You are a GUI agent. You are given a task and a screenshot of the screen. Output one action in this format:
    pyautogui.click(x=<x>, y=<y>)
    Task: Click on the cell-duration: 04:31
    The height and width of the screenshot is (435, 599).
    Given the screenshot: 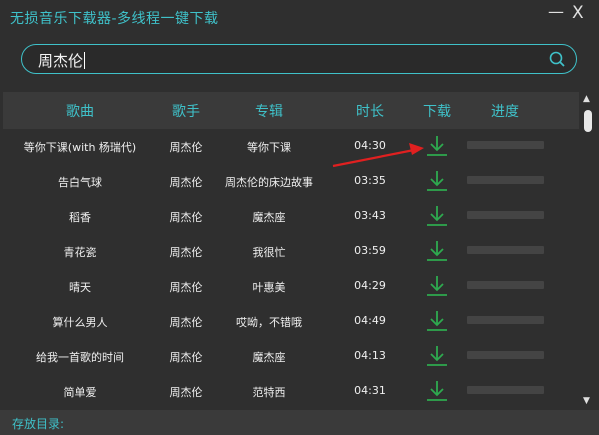 What is the action you would take?
    pyautogui.click(x=370, y=390)
    